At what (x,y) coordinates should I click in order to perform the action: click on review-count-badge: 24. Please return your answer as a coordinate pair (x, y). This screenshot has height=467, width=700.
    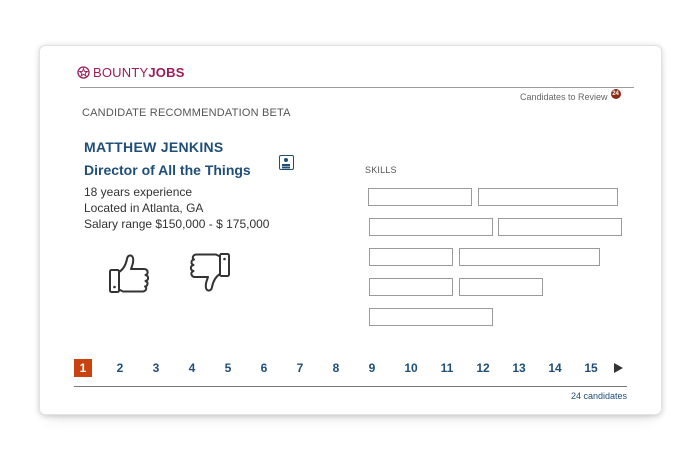
    Looking at the image, I should click on (615, 94).